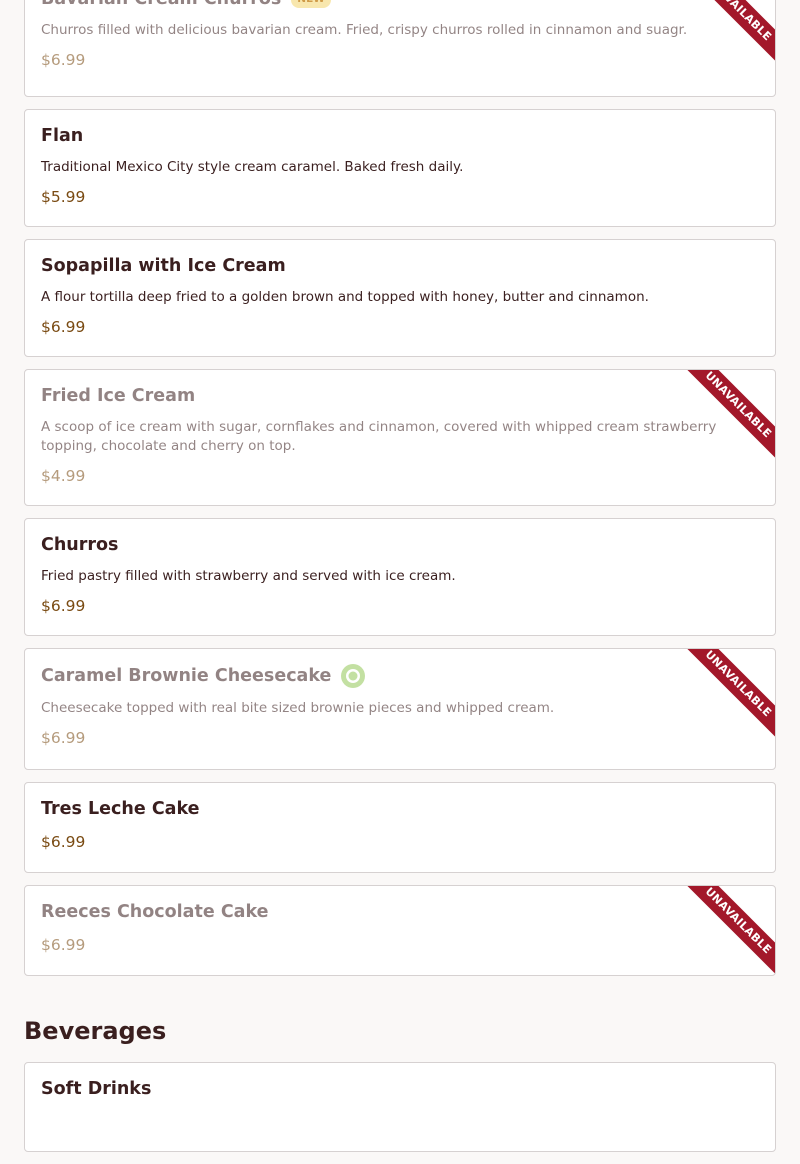  What do you see at coordinates (63, 476) in the screenshot?
I see `menu-item-price: $4.99` at bounding box center [63, 476].